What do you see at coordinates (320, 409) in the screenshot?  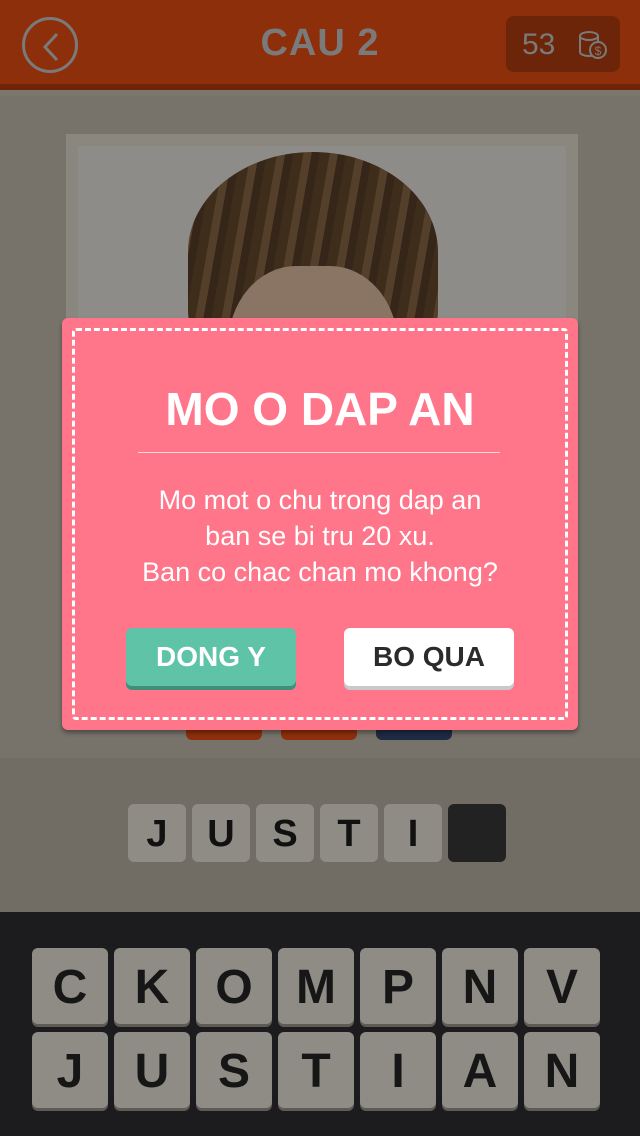 I see `dialog-title: MO O DAP AN` at bounding box center [320, 409].